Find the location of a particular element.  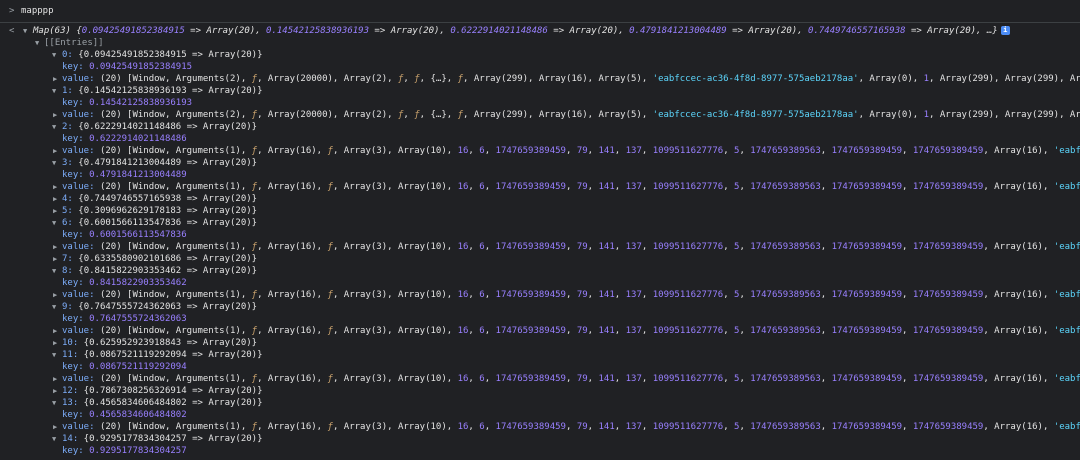

entry-key-row: key: 0.14542125838936193 is located at coordinates (540, 103).